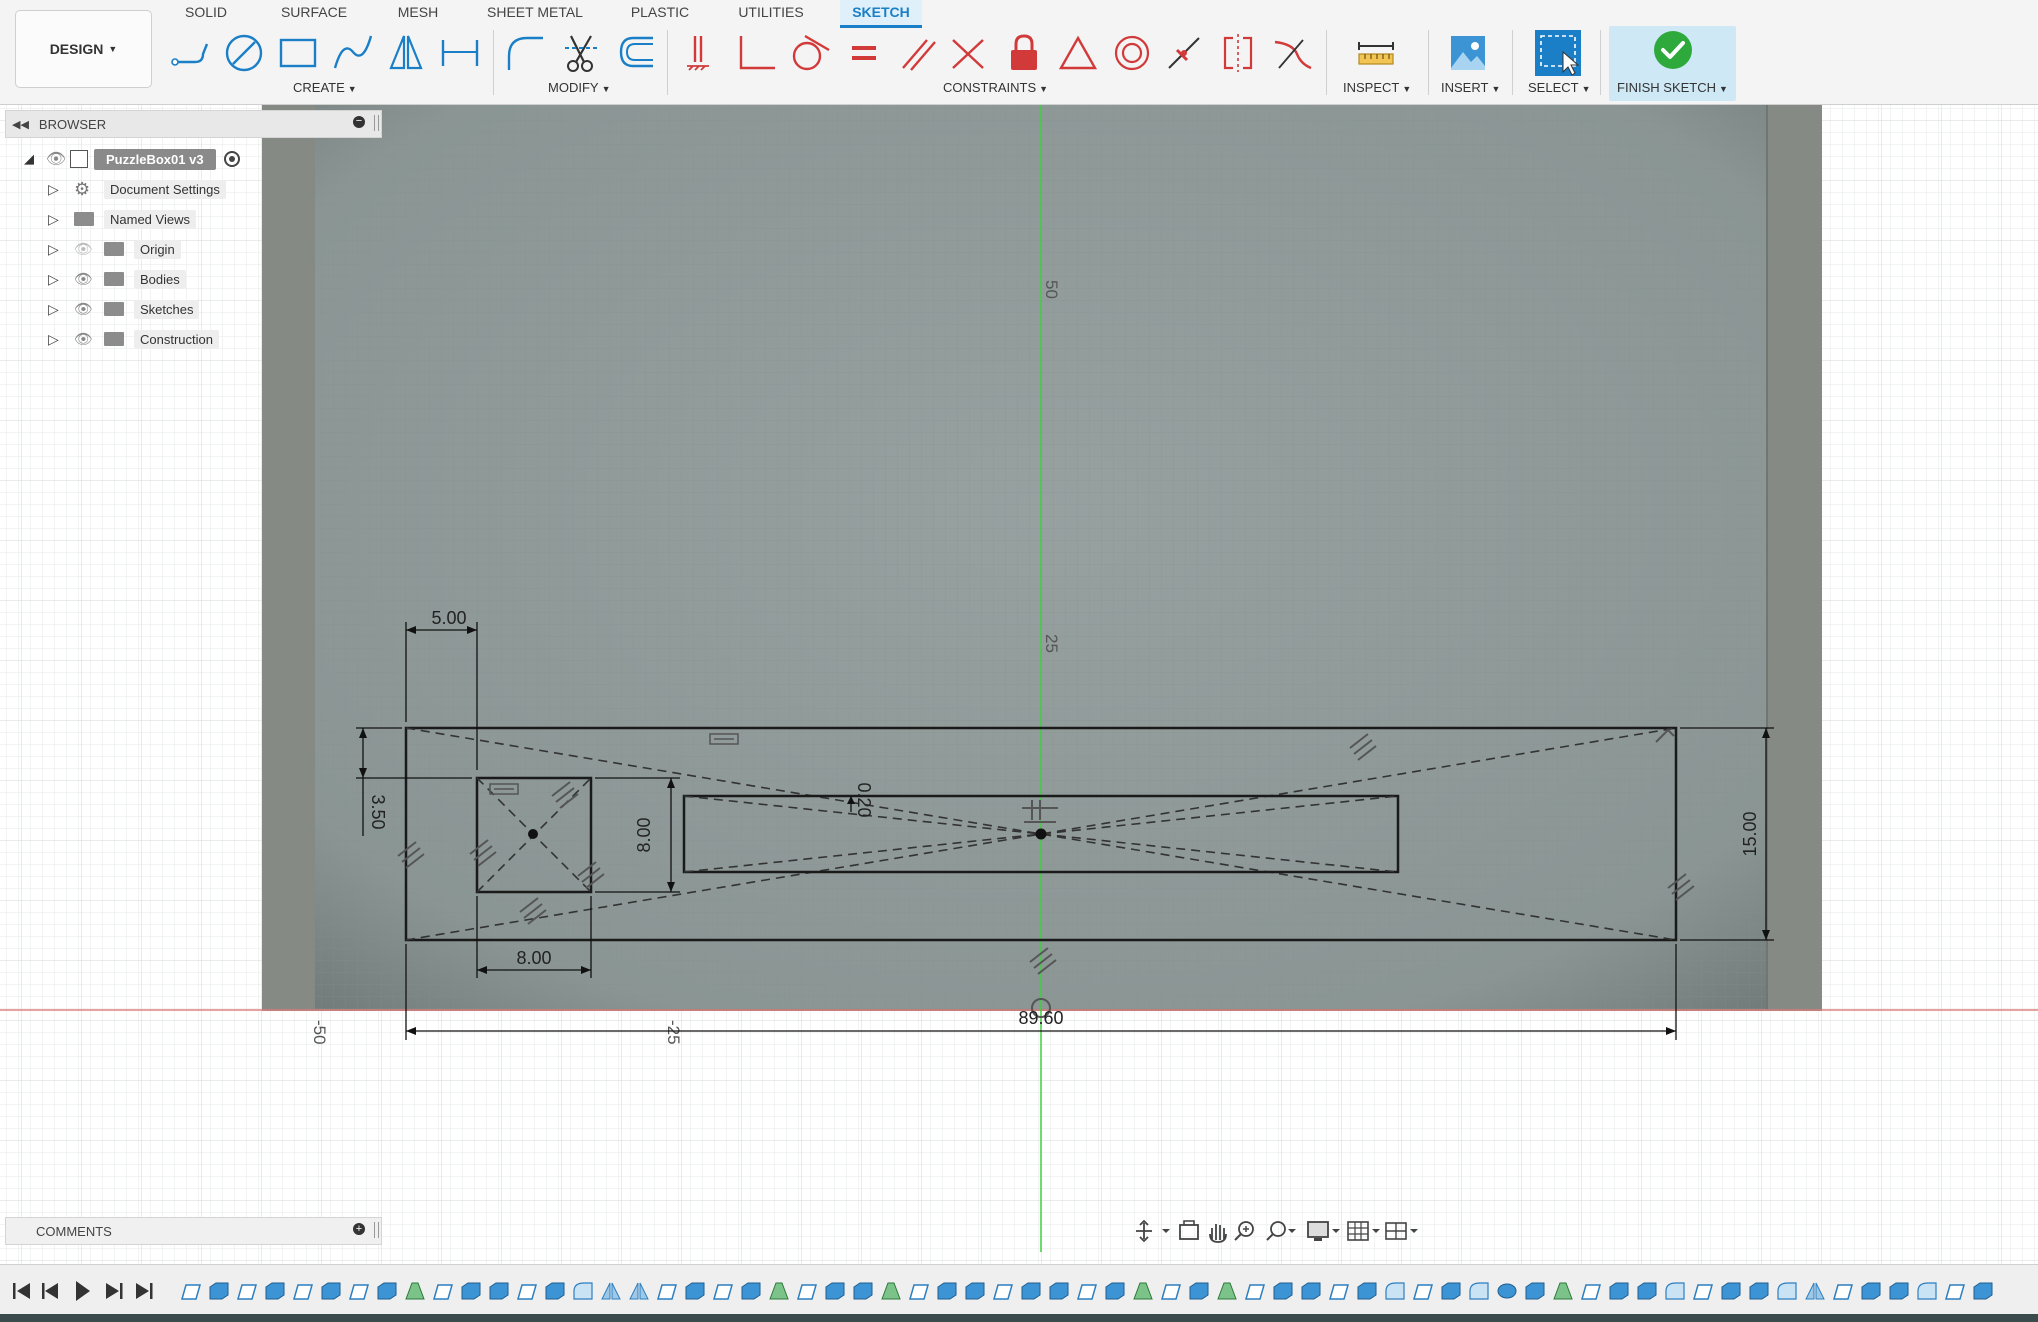 The image size is (2038, 1322). I want to click on parallel-icon, so click(918, 53).